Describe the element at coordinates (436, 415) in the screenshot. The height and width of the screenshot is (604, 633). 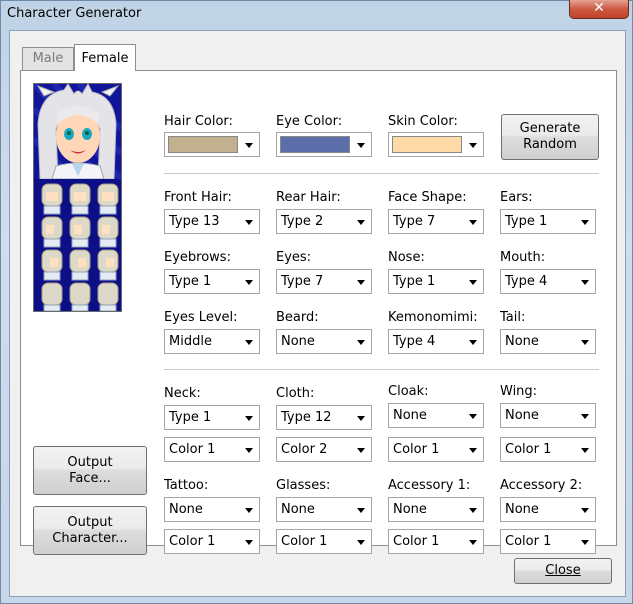
I see `cloak-type-select: None` at that location.